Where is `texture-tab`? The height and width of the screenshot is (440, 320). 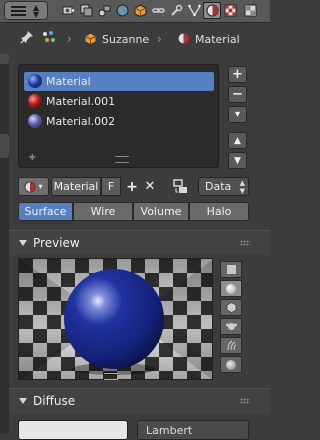
texture-tab is located at coordinates (230, 10).